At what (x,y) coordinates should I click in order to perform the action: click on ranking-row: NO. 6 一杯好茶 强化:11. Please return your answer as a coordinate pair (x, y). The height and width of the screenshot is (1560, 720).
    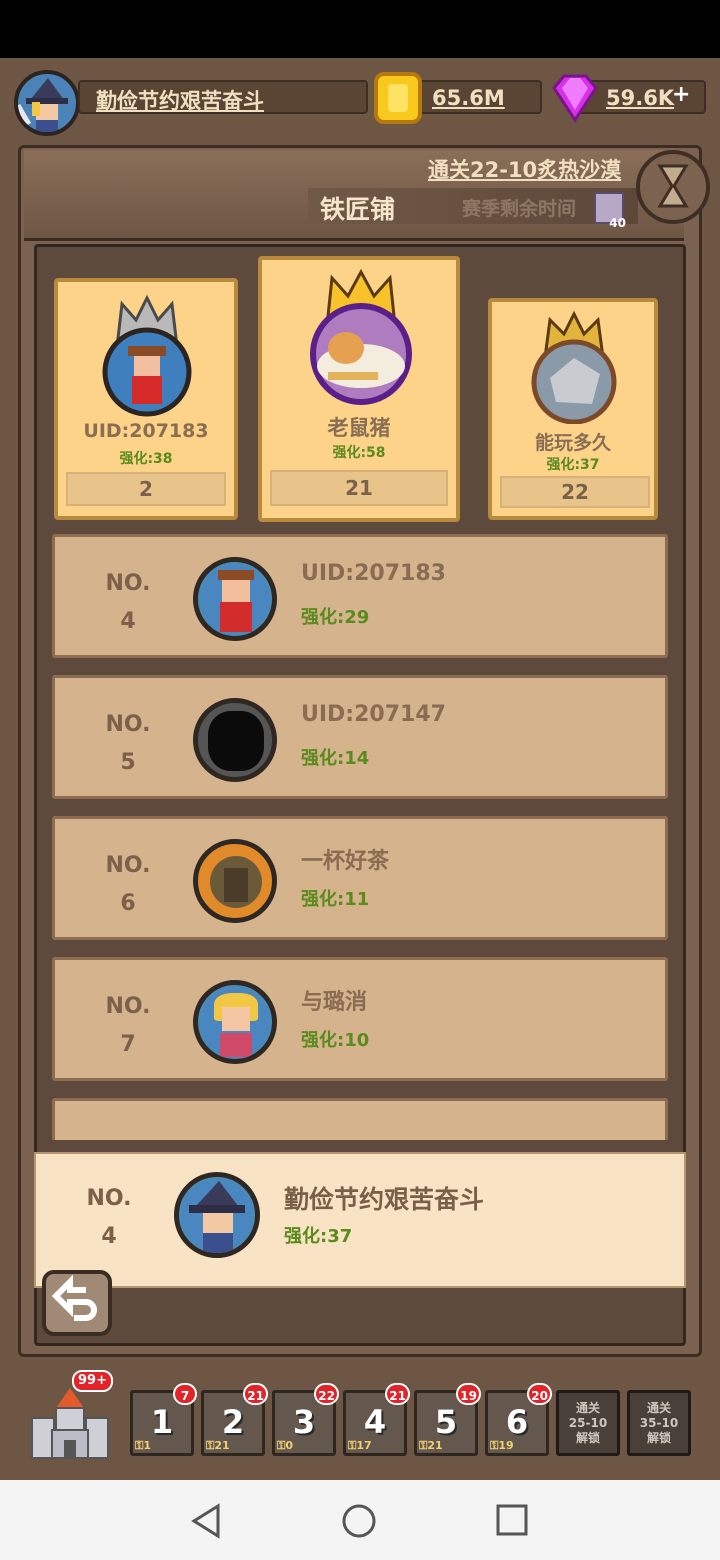
    Looking at the image, I should click on (360, 878).